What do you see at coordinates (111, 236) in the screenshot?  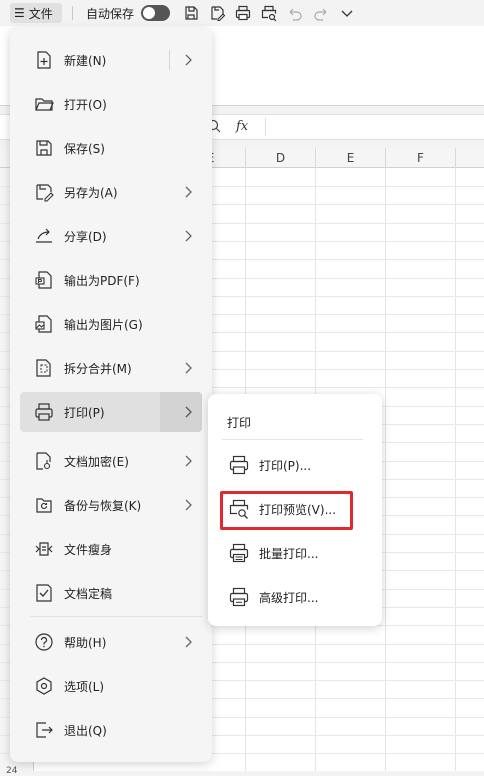 I see `menu-item-share: 分享(D)` at bounding box center [111, 236].